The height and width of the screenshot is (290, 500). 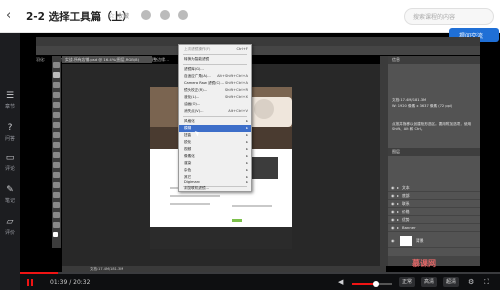 What do you see at coordinates (215, 83) in the screenshot?
I see `menu-item: Camera Raw 滤镜(C)... Shift+Ctrl+A` at bounding box center [215, 83].